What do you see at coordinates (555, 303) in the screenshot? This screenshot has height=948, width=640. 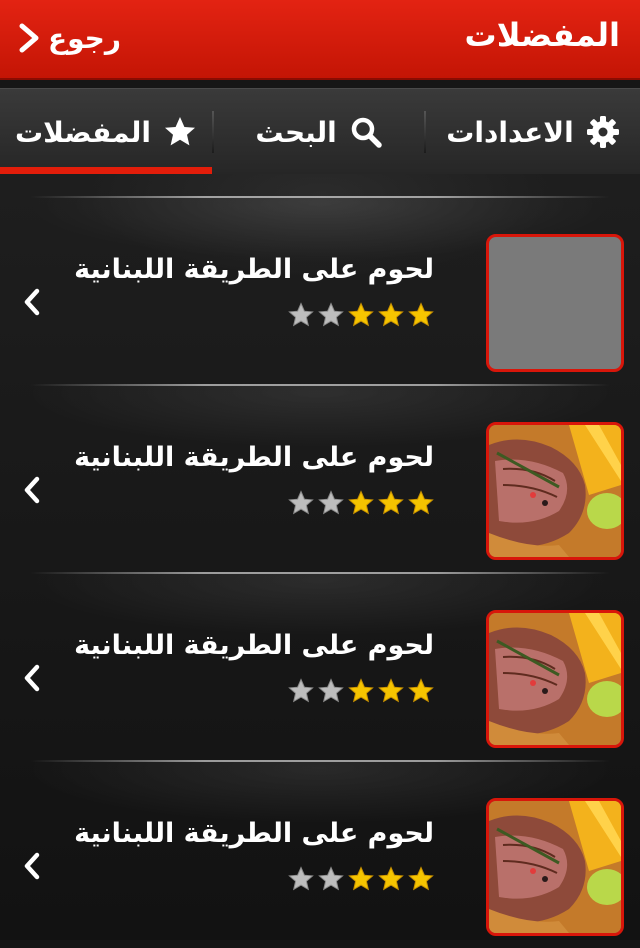 I see `item-thumbnail-placeholder` at bounding box center [555, 303].